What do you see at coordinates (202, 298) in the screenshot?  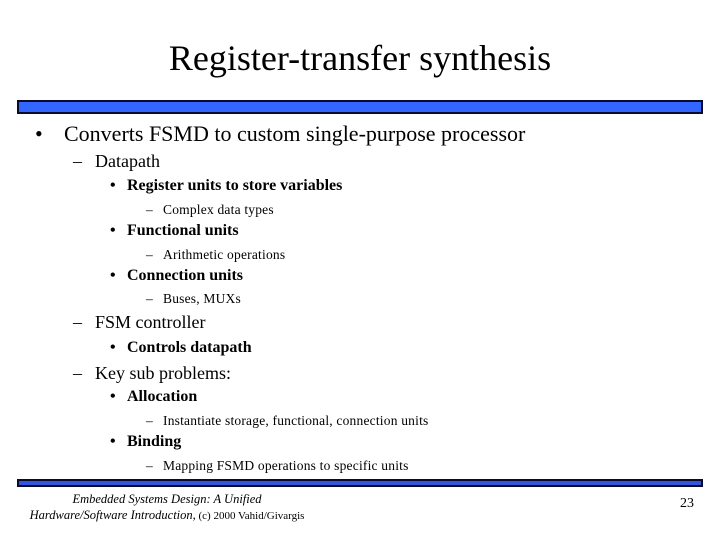 I see `outline-text: Buses, MUXs` at bounding box center [202, 298].